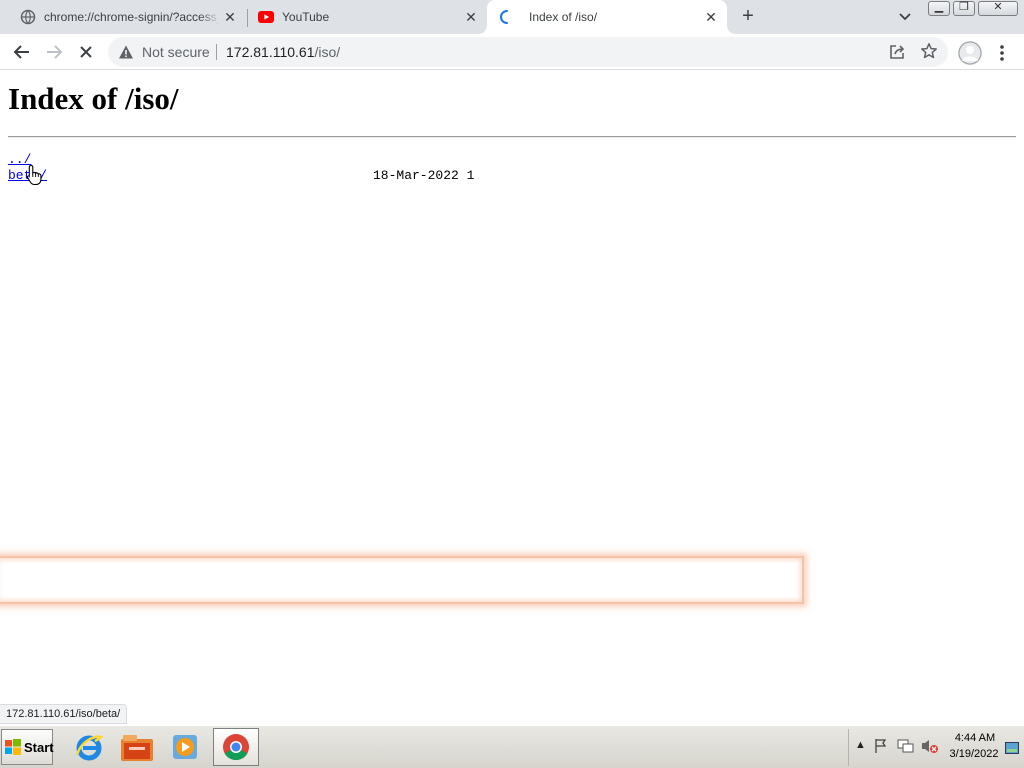  I want to click on page-title: Index of /iso/, so click(93, 98).